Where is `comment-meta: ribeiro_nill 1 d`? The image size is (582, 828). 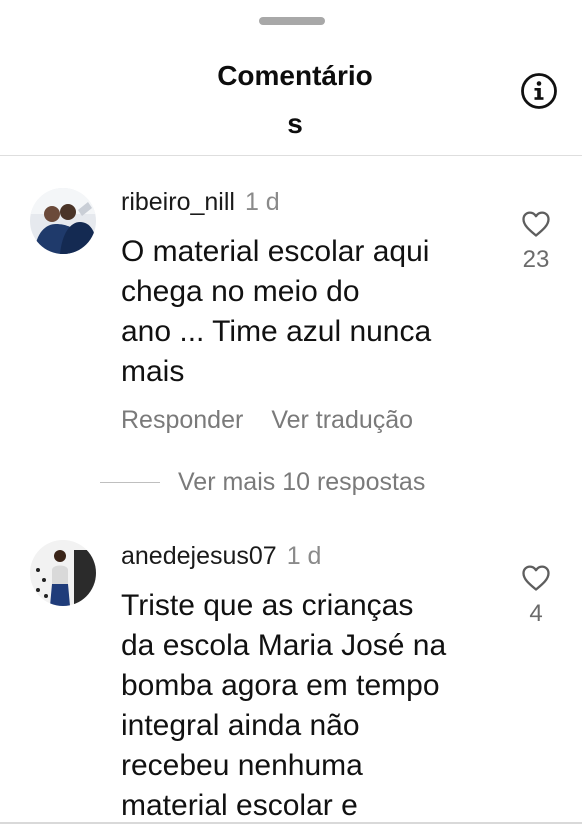
comment-meta: ribeiro_nill 1 d is located at coordinates (200, 202).